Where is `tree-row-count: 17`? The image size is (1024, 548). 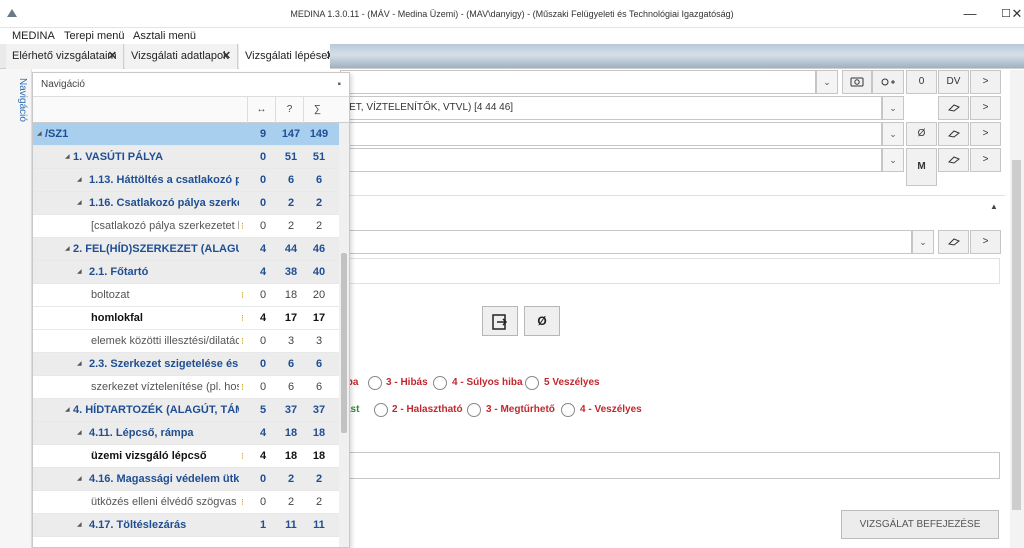 tree-row-count: 17 is located at coordinates (319, 318).